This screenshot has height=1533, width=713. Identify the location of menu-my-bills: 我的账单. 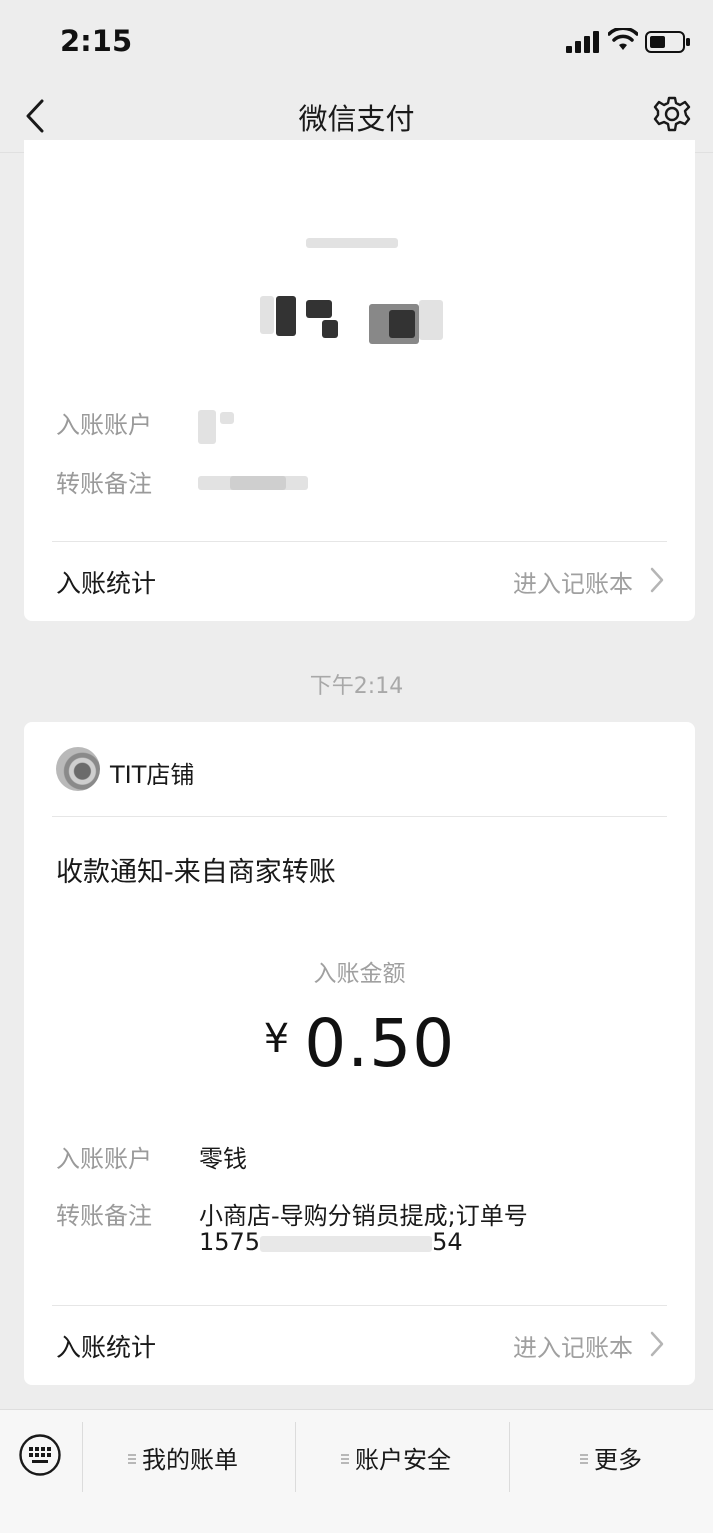
(183, 1457).